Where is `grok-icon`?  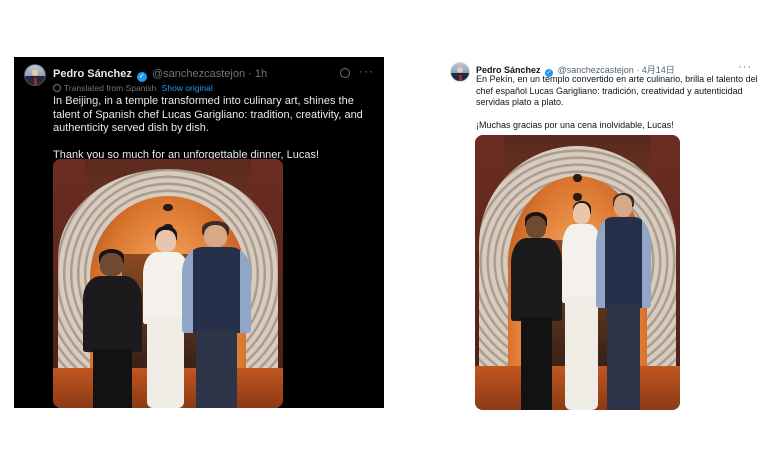 grok-icon is located at coordinates (345, 73).